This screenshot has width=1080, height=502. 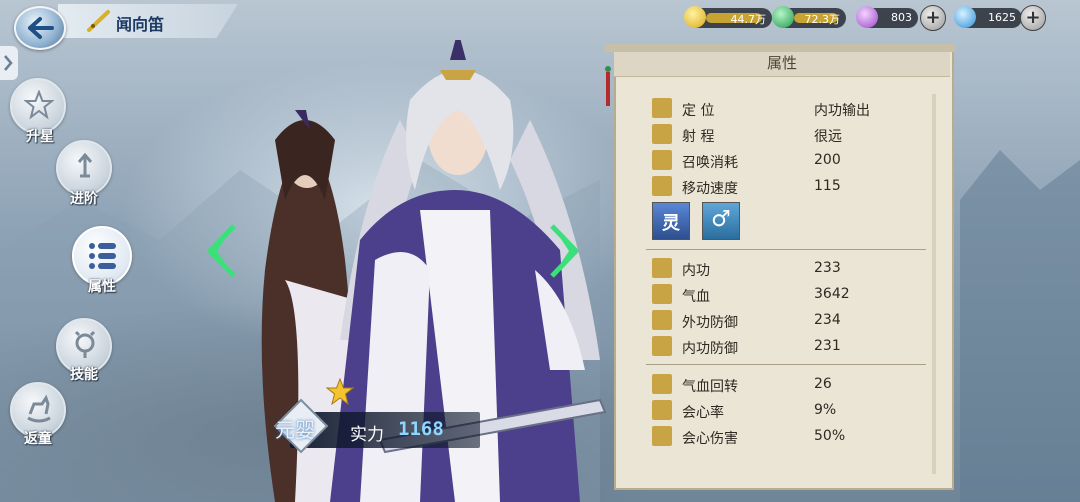 What do you see at coordinates (825, 410) in the screenshot?
I see `stat-value: 9%` at bounding box center [825, 410].